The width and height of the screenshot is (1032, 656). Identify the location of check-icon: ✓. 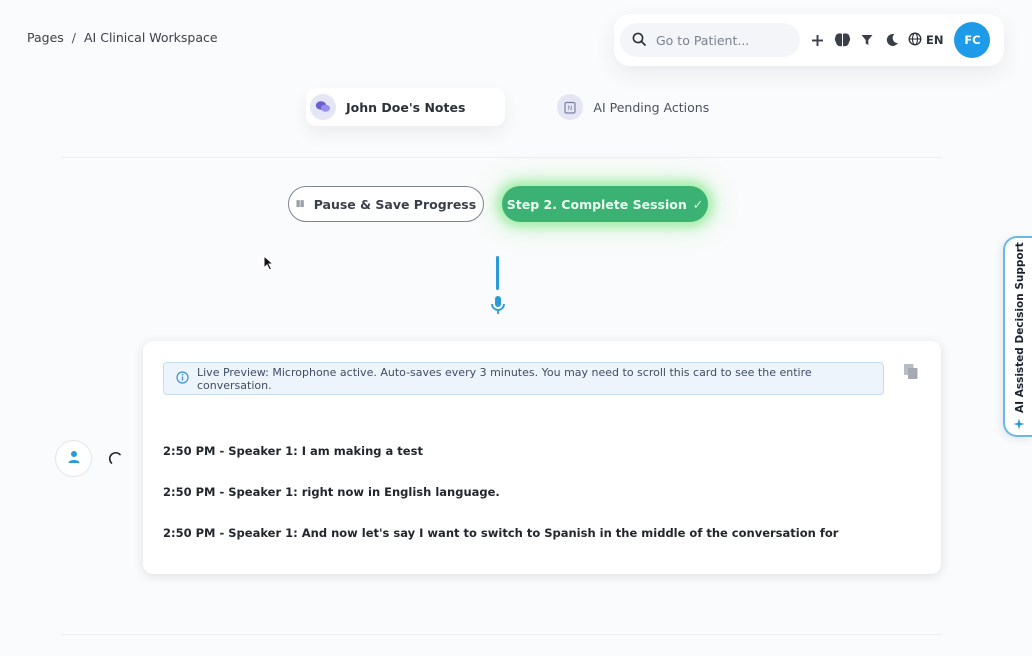
(698, 204).